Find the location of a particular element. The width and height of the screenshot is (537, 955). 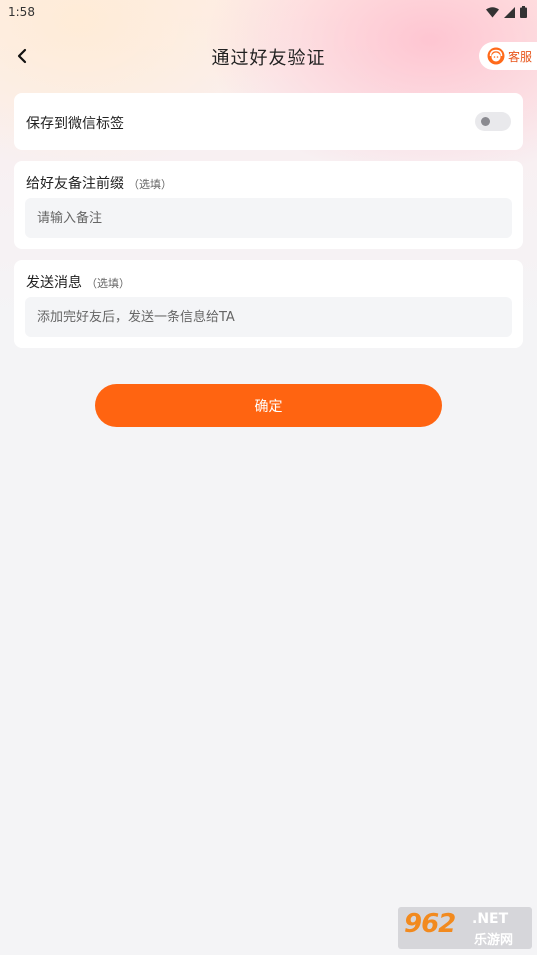

remark-card: 给好友备注前缀 （选填） is located at coordinates (268, 205).